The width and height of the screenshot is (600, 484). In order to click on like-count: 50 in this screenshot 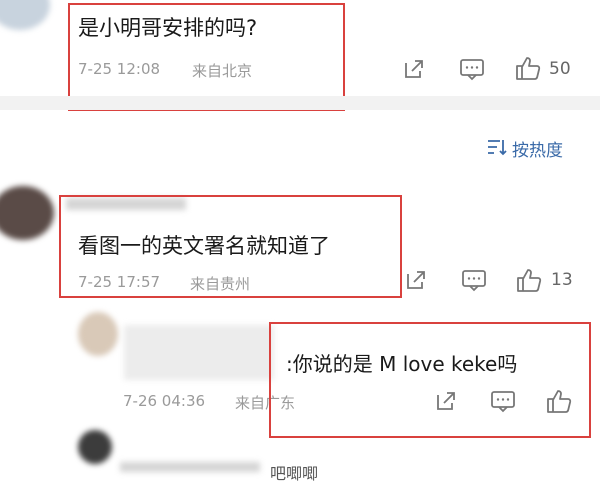, I will do `click(560, 69)`.